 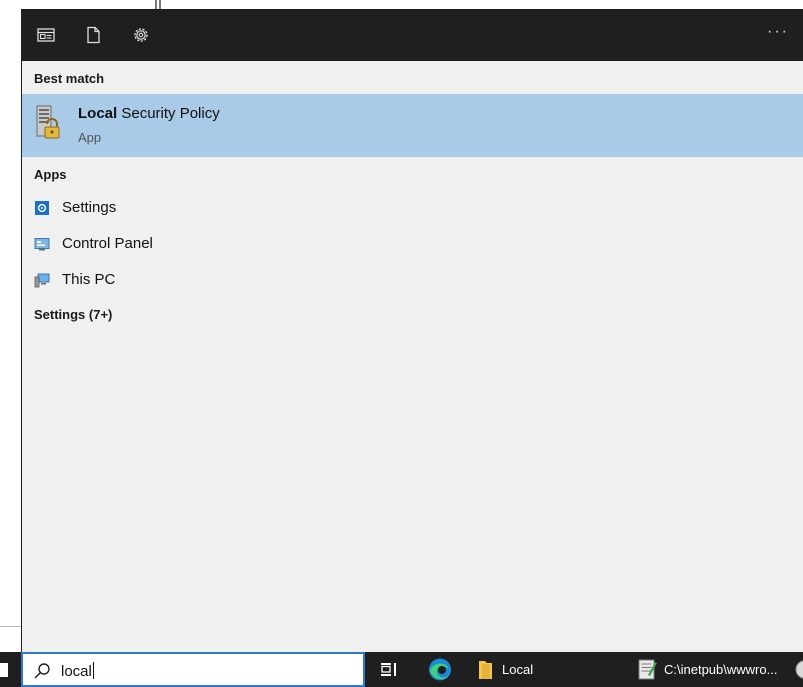 I want to click on search-box: local, so click(x=193, y=669).